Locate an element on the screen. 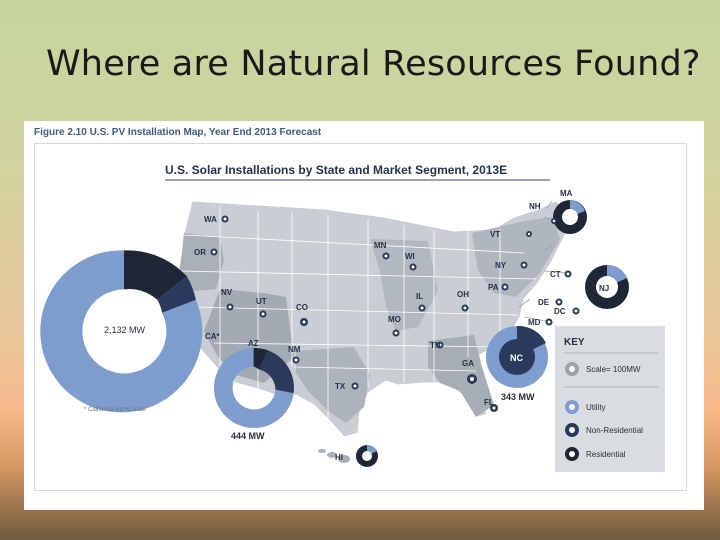 The image size is (720, 540). label-vt: VT is located at coordinates (495, 234).